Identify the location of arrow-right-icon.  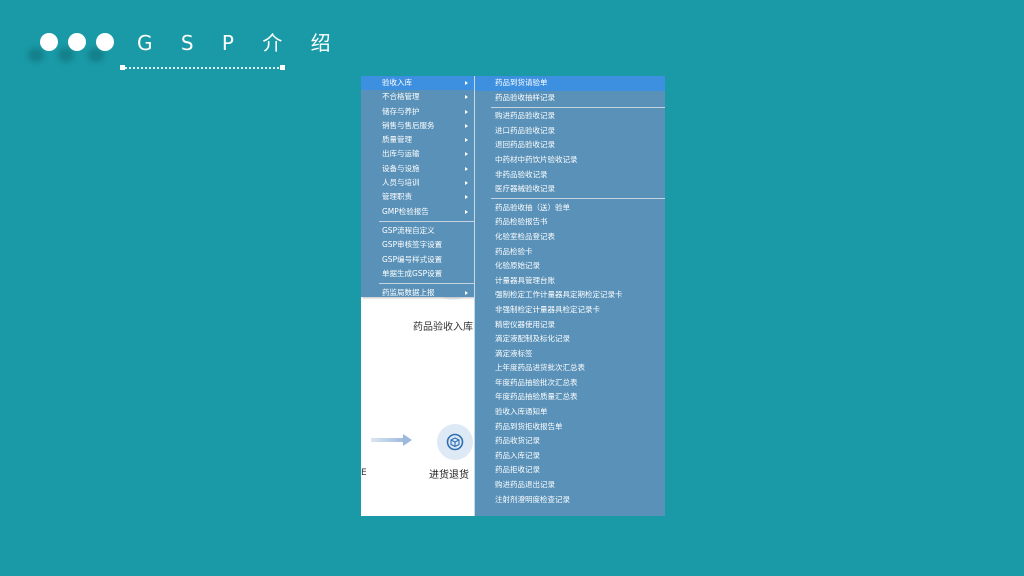
(407, 440).